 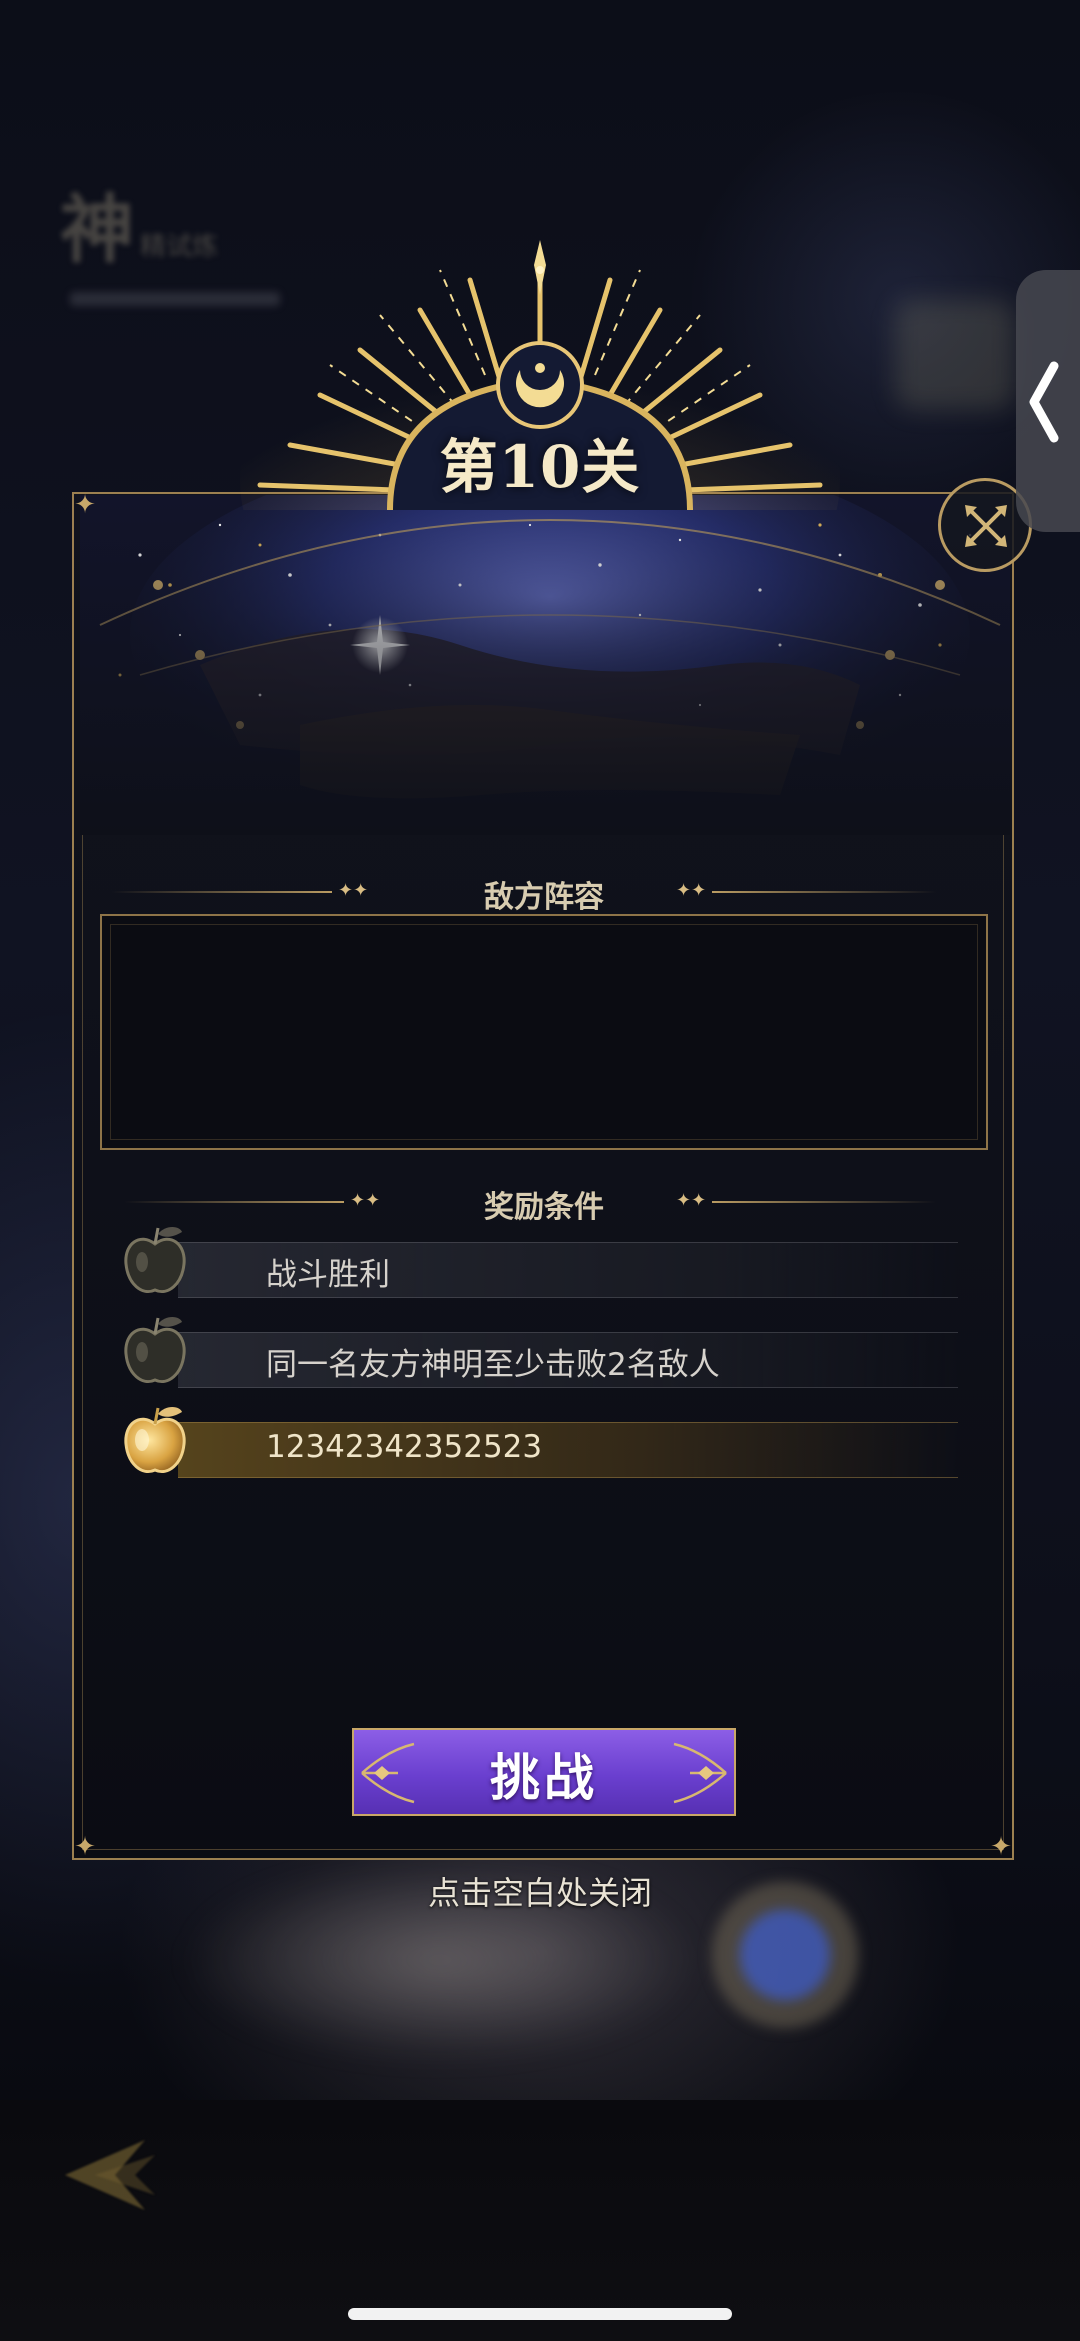 What do you see at coordinates (568, 1450) in the screenshot?
I see `reward-condition-row: 12342342352523` at bounding box center [568, 1450].